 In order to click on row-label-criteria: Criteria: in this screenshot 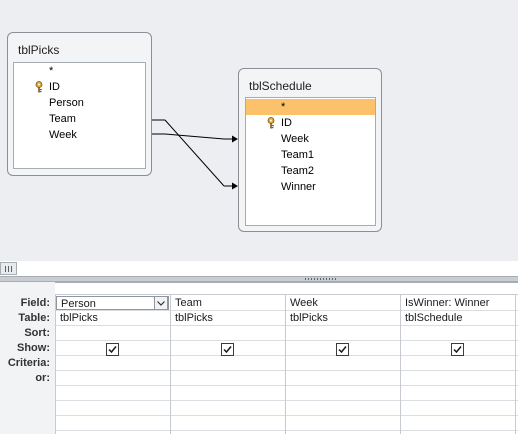, I will do `click(28, 363)`.